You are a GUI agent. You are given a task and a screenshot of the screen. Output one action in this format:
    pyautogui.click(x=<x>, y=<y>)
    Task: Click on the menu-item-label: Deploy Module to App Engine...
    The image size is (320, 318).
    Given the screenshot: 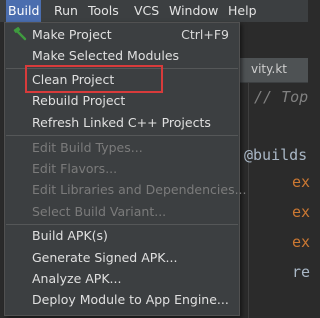 What is the action you would take?
    pyautogui.click(x=130, y=299)
    